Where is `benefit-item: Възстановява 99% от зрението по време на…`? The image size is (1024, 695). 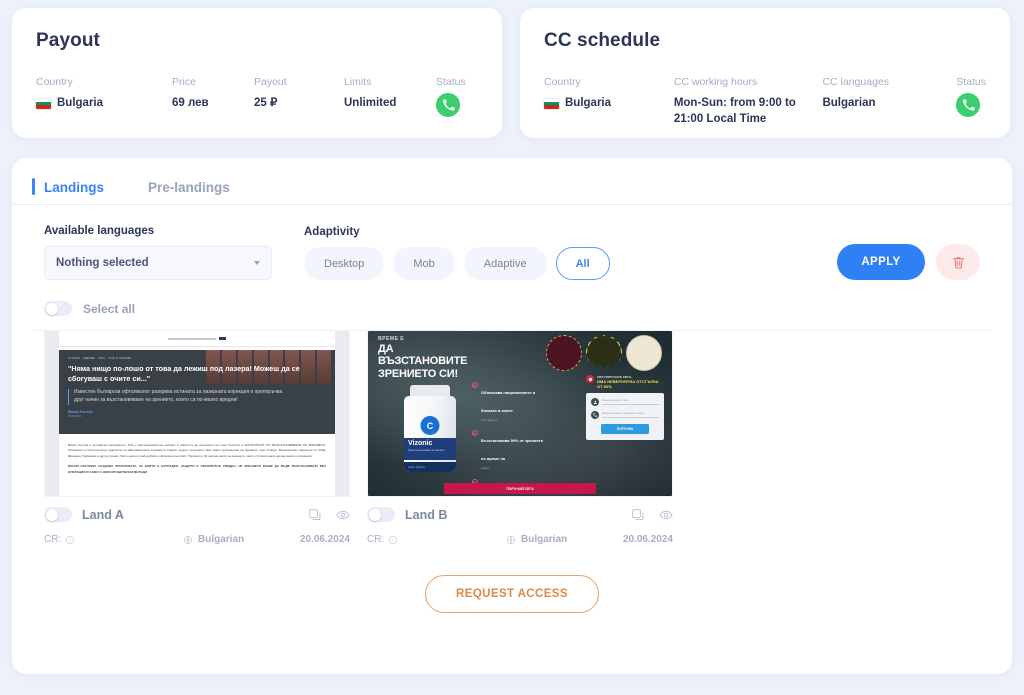
benefit-item: Възстановява 99% от зрението по време на… is located at coordinates (508, 449).